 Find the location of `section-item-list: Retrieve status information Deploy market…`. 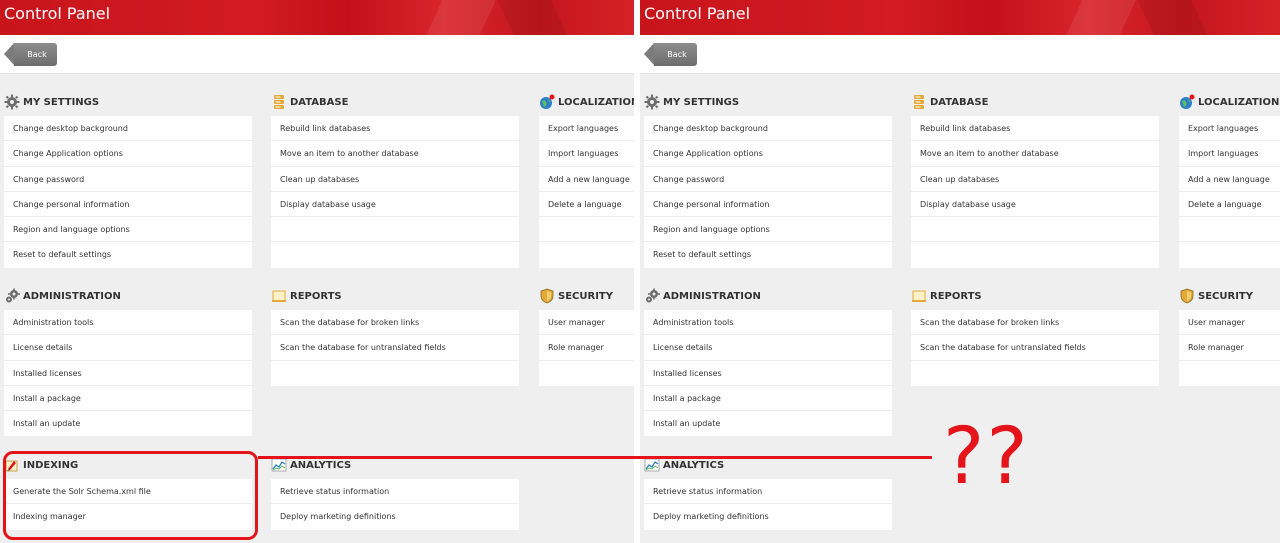

section-item-list: Retrieve status information Deploy market… is located at coordinates (395, 504).